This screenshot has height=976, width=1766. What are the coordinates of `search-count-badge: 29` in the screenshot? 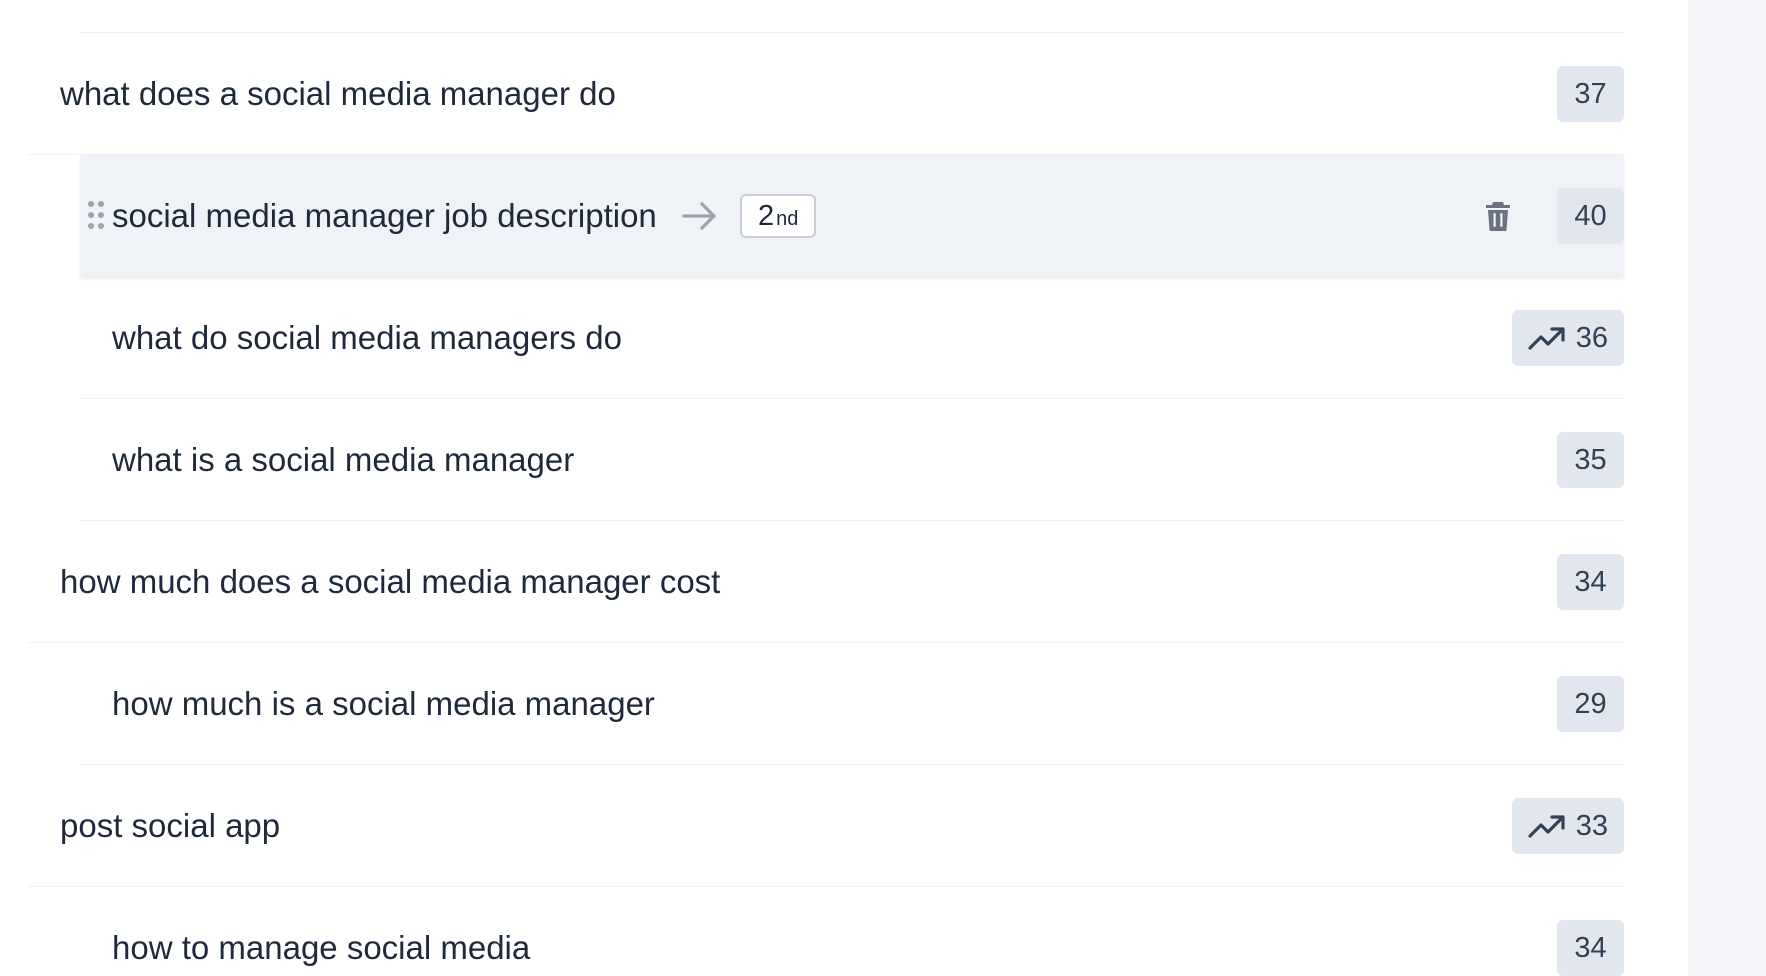 It's located at (1590, 704).